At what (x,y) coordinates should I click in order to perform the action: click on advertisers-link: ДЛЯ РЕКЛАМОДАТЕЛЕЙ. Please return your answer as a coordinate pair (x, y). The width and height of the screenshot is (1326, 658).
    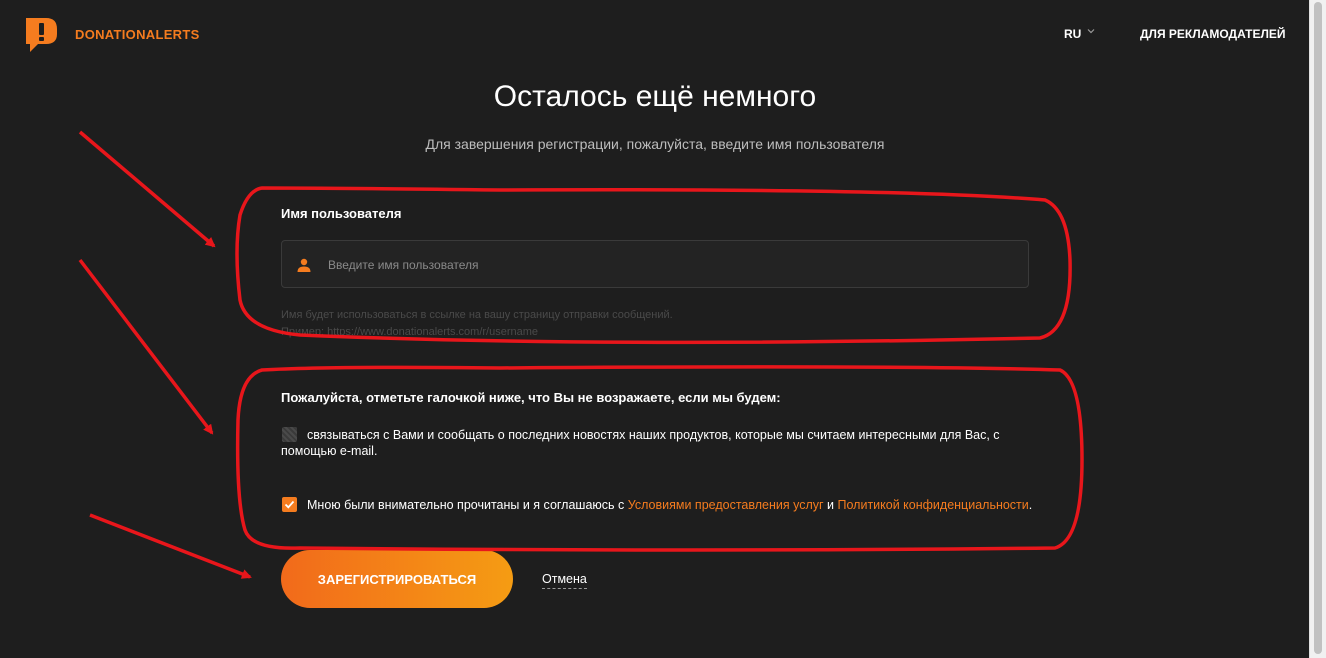
    Looking at the image, I should click on (1213, 34).